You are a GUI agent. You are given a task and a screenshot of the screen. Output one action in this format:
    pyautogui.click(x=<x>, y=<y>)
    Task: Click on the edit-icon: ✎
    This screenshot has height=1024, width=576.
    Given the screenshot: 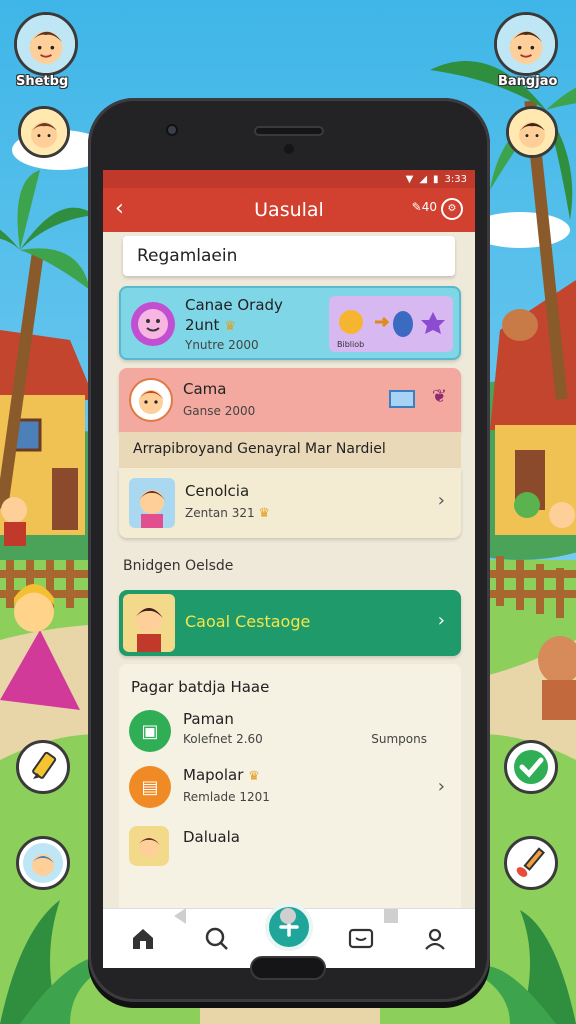 What is the action you would take?
    pyautogui.click(x=416, y=207)
    